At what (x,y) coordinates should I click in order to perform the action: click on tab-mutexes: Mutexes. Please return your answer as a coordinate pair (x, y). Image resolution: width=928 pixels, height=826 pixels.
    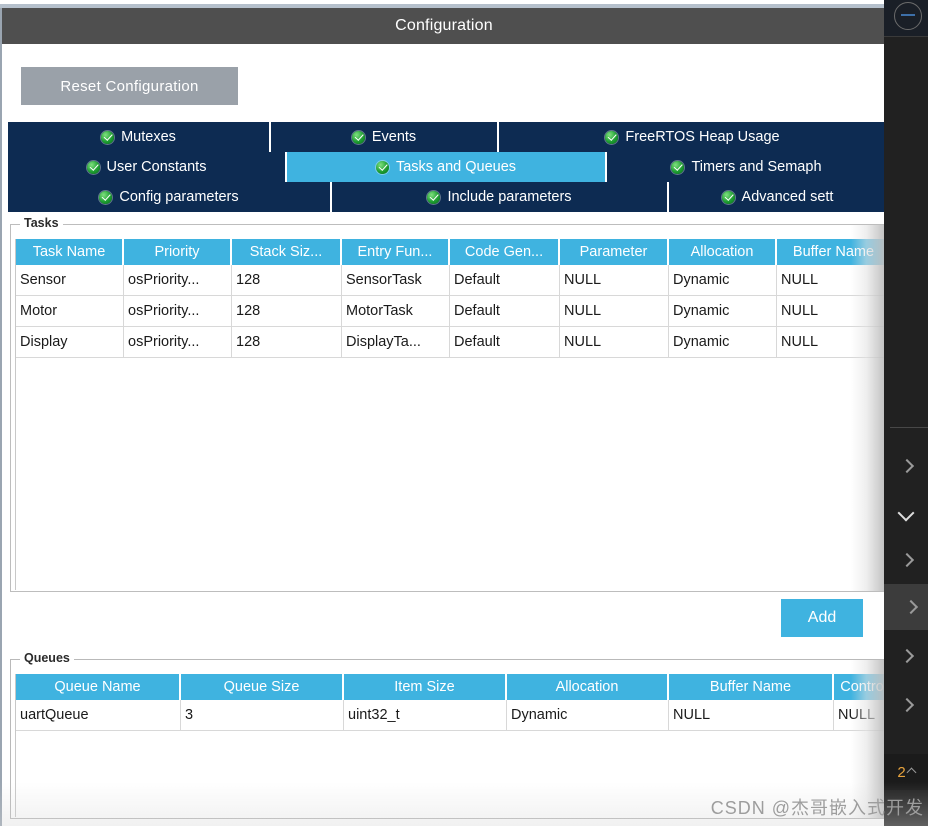
    Looking at the image, I should click on (139, 137).